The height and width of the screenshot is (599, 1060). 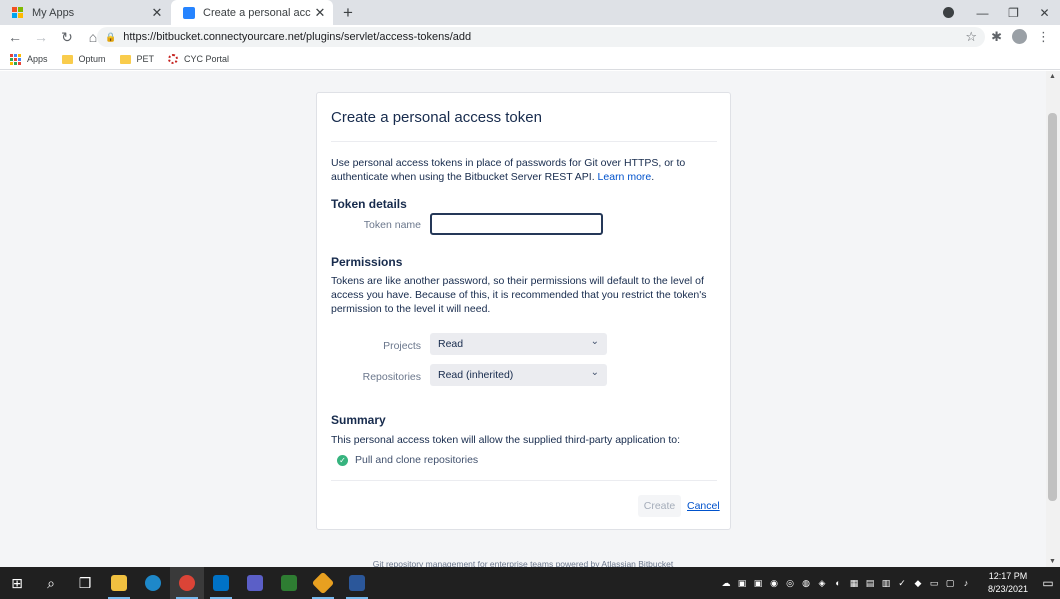 I want to click on projects-select: Read ⌄, so click(x=518, y=344).